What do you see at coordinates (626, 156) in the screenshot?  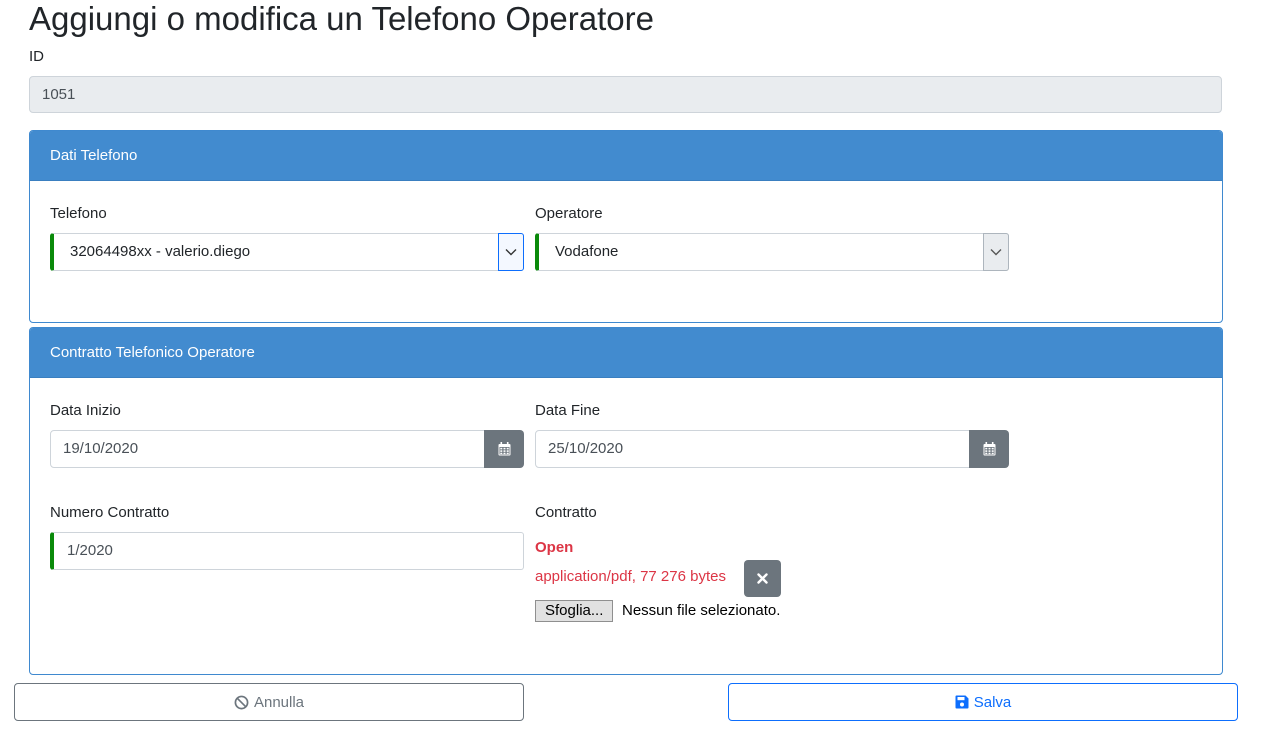 I see `phone-data-card-header: Dati Telefono` at bounding box center [626, 156].